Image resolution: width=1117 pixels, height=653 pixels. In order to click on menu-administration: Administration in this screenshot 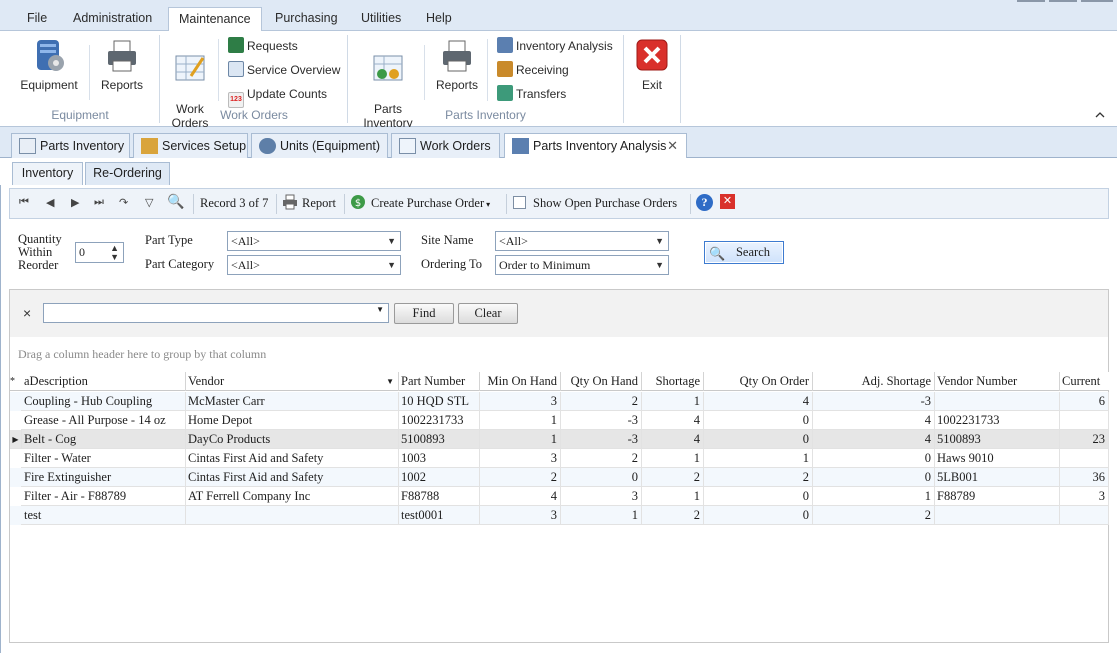, I will do `click(112, 19)`.